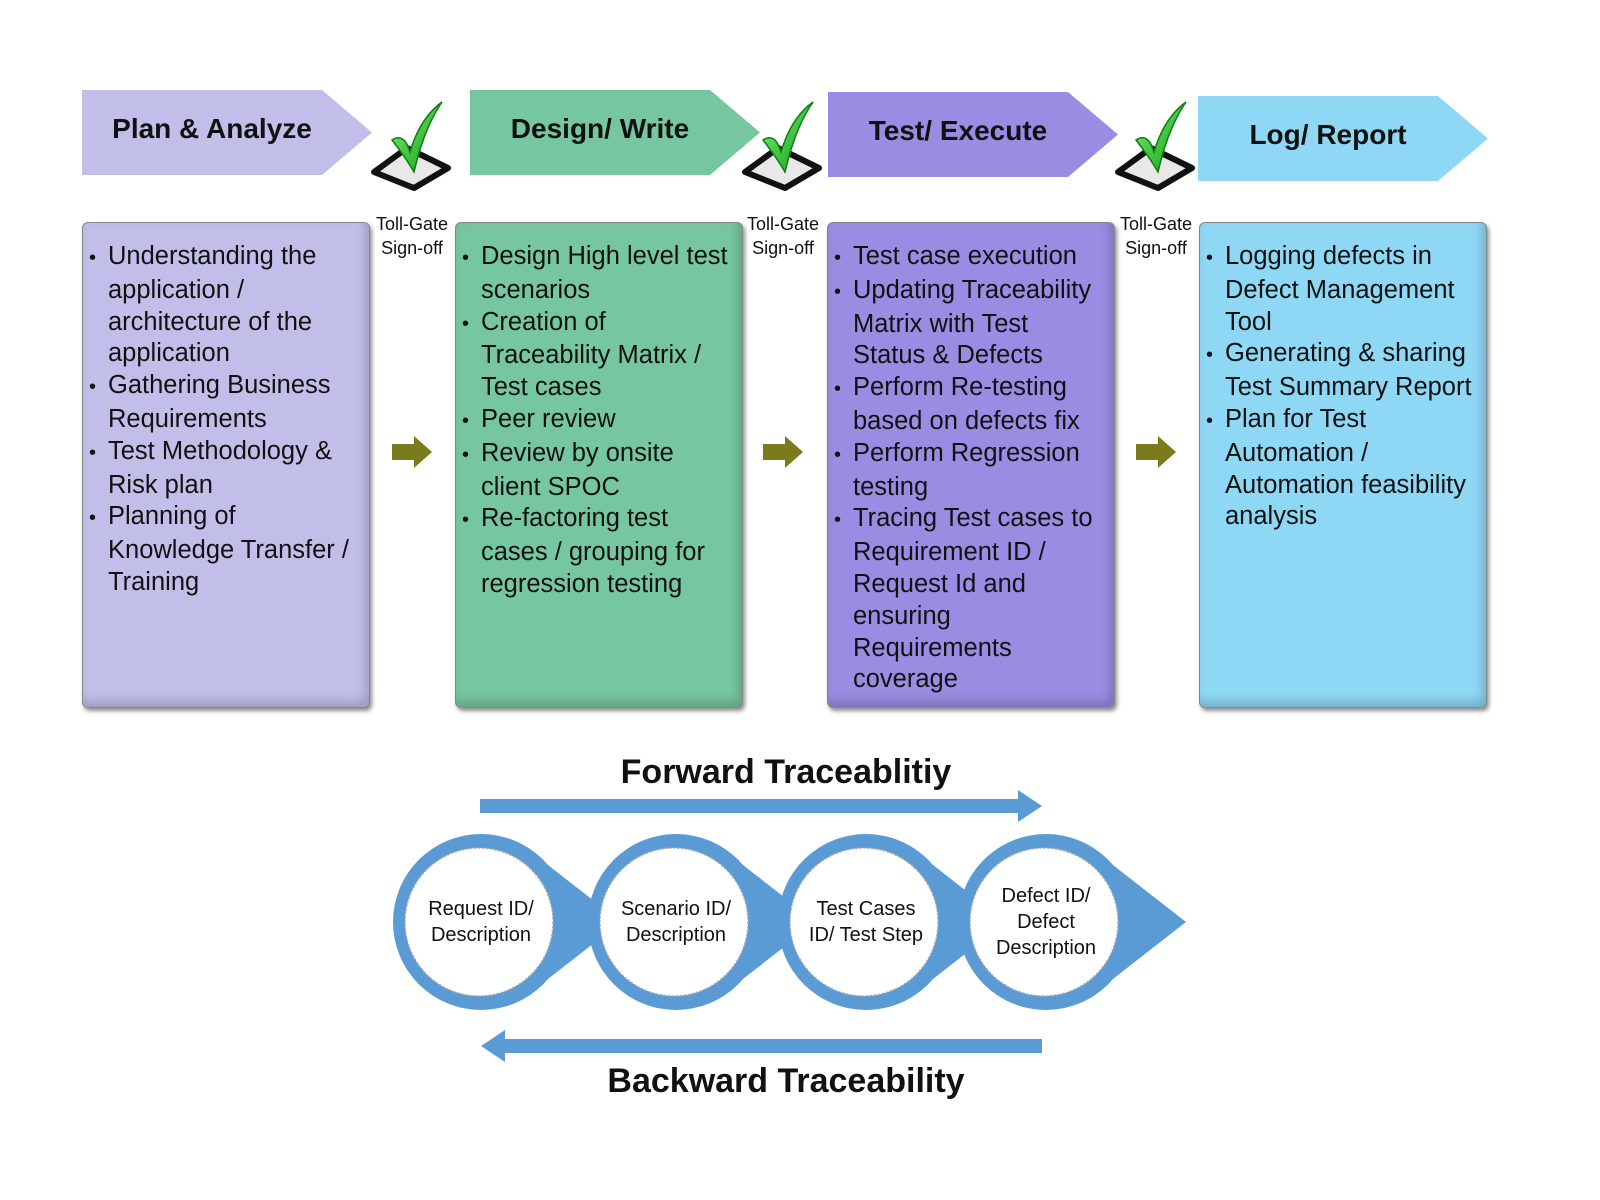 The height and width of the screenshot is (1200, 1600). What do you see at coordinates (761, 806) in the screenshot?
I see `forward-arrow` at bounding box center [761, 806].